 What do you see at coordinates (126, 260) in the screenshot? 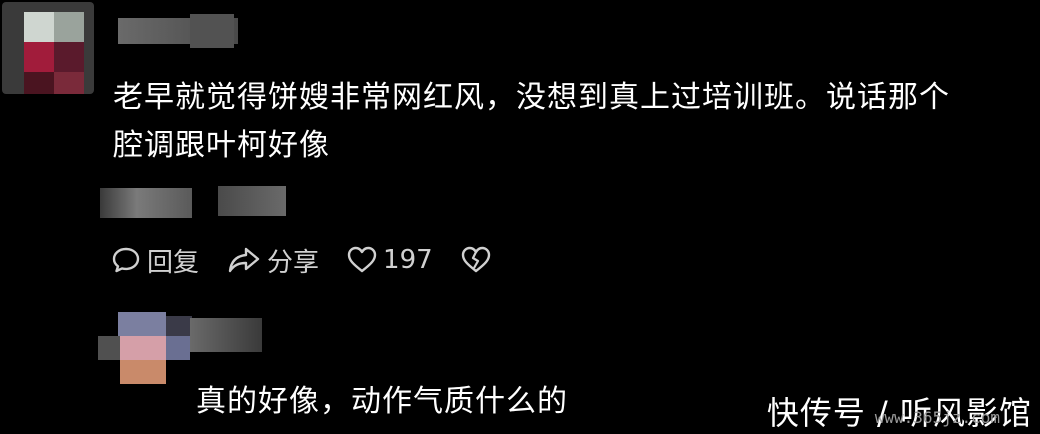
I see `chat-bubble-icon` at bounding box center [126, 260].